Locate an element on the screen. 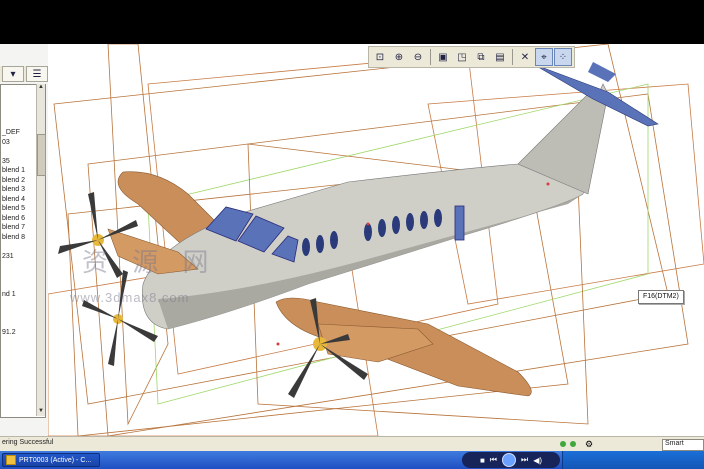  tree-item: _DEF is located at coordinates (11, 132).